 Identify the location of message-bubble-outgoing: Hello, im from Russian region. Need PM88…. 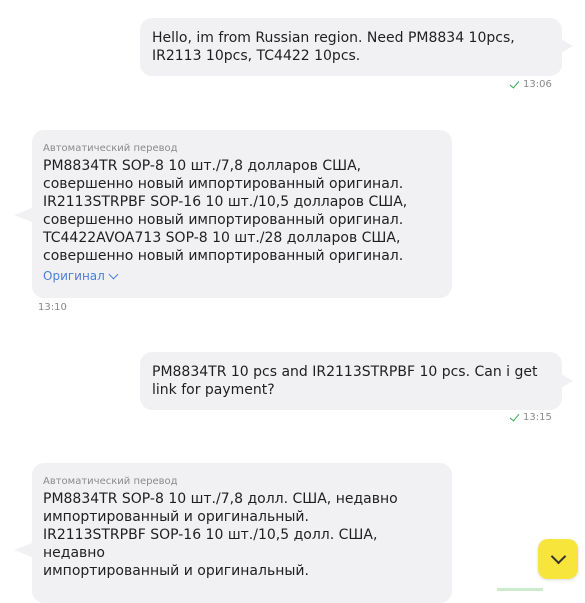
(351, 47).